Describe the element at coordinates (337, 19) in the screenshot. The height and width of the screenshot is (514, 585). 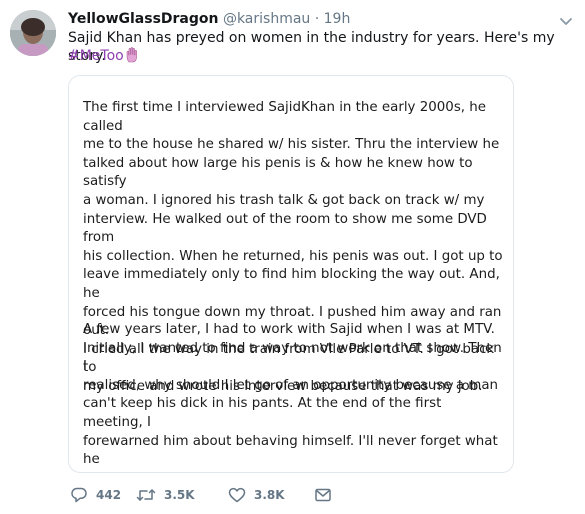
I see `tweet-timestamp: 19h` at that location.